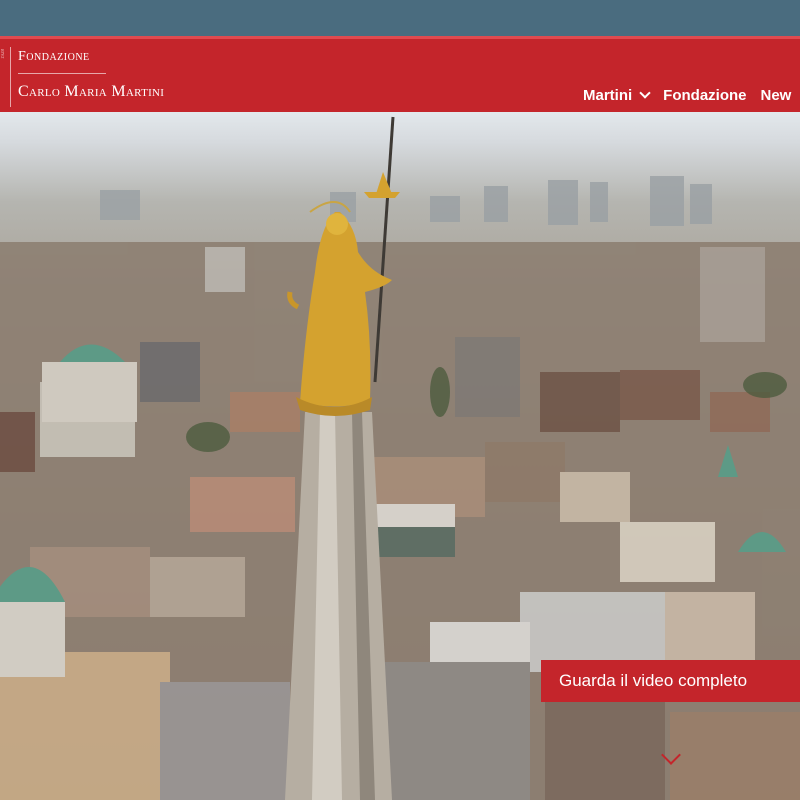  I want to click on top-bar, so click(400, 18).